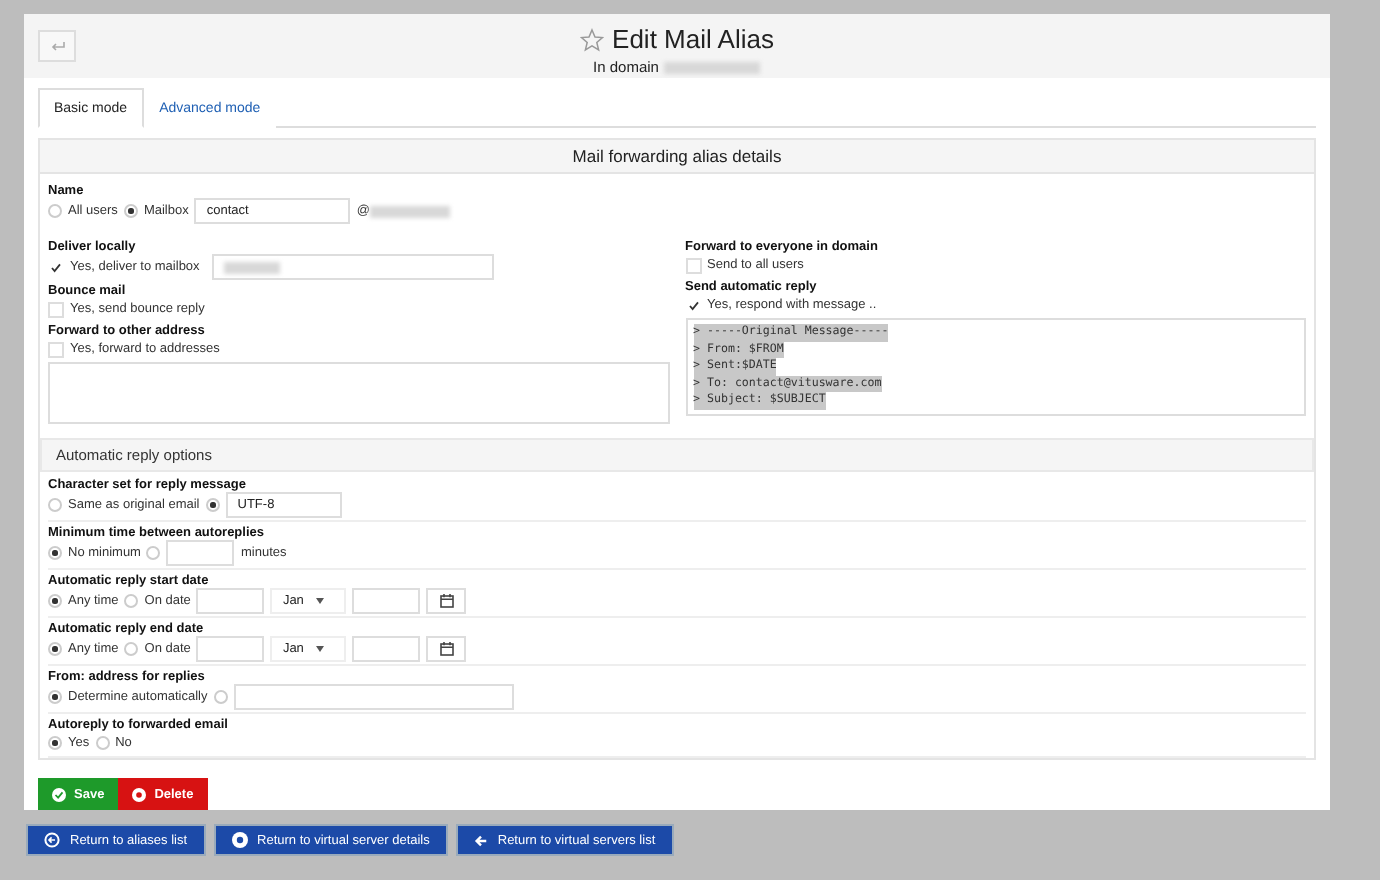 Image resolution: width=1380 pixels, height=880 pixels. Describe the element at coordinates (677, 157) in the screenshot. I see `section-title: Mail forwarding alias details` at that location.